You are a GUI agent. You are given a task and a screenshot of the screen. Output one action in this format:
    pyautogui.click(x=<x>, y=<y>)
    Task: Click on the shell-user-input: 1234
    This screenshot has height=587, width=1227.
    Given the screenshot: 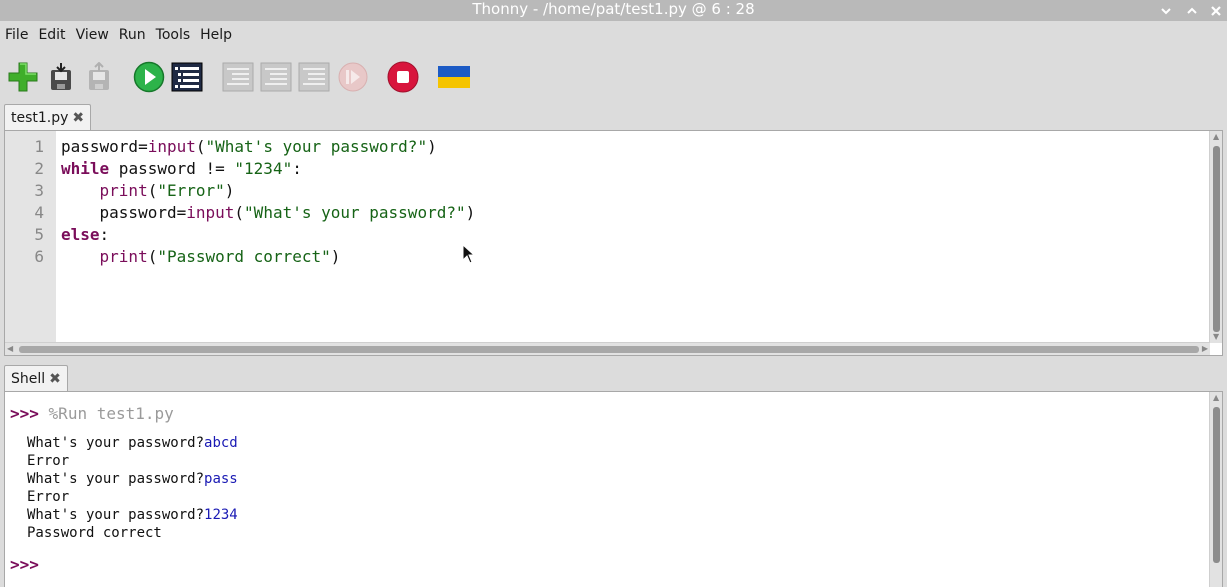 What is the action you would take?
    pyautogui.click(x=221, y=515)
    